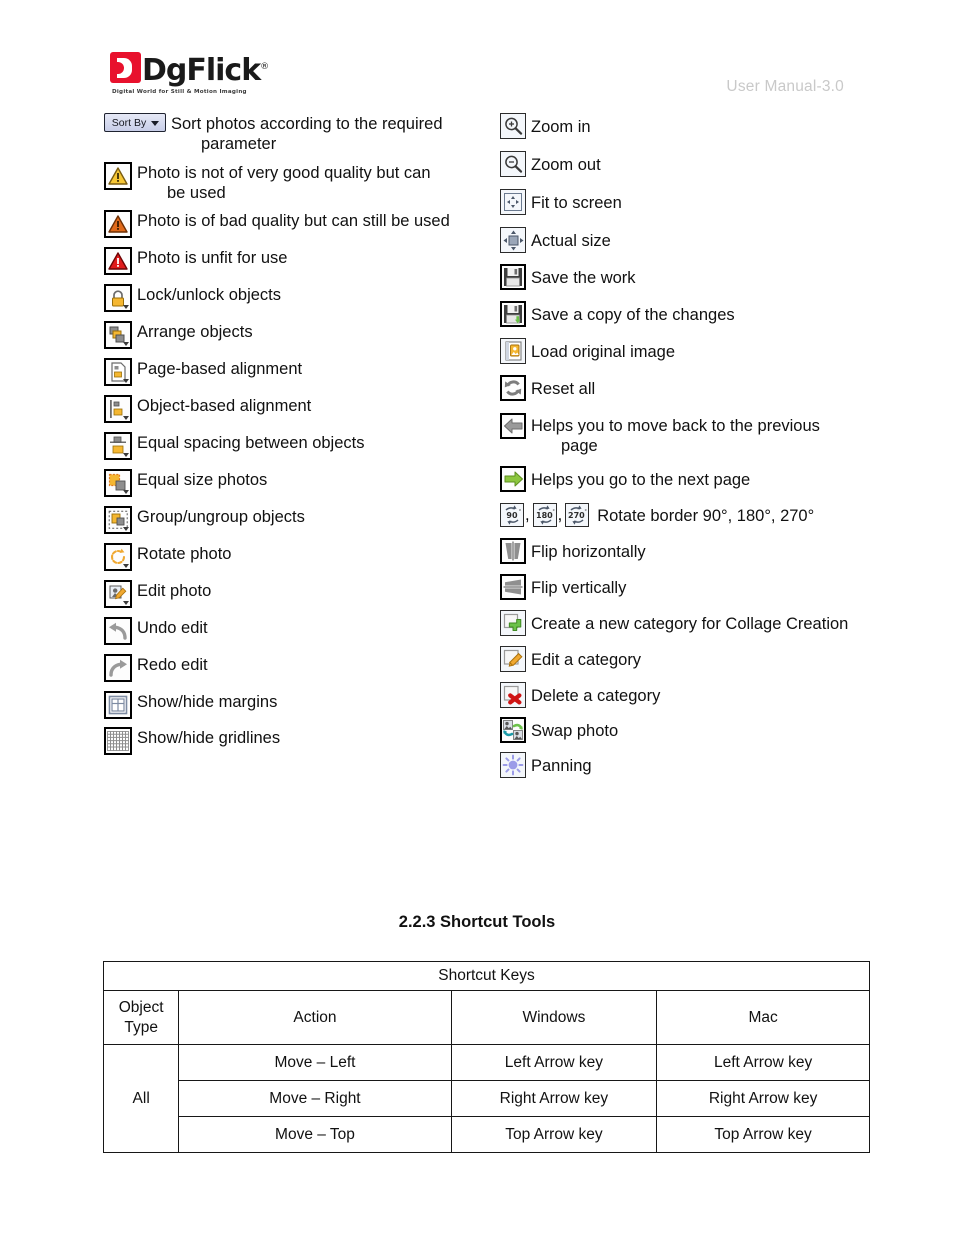 The height and width of the screenshot is (1235, 954). Describe the element at coordinates (294, 372) in the screenshot. I see `legend-item-page-based-alignment: Page-based alignment` at that location.